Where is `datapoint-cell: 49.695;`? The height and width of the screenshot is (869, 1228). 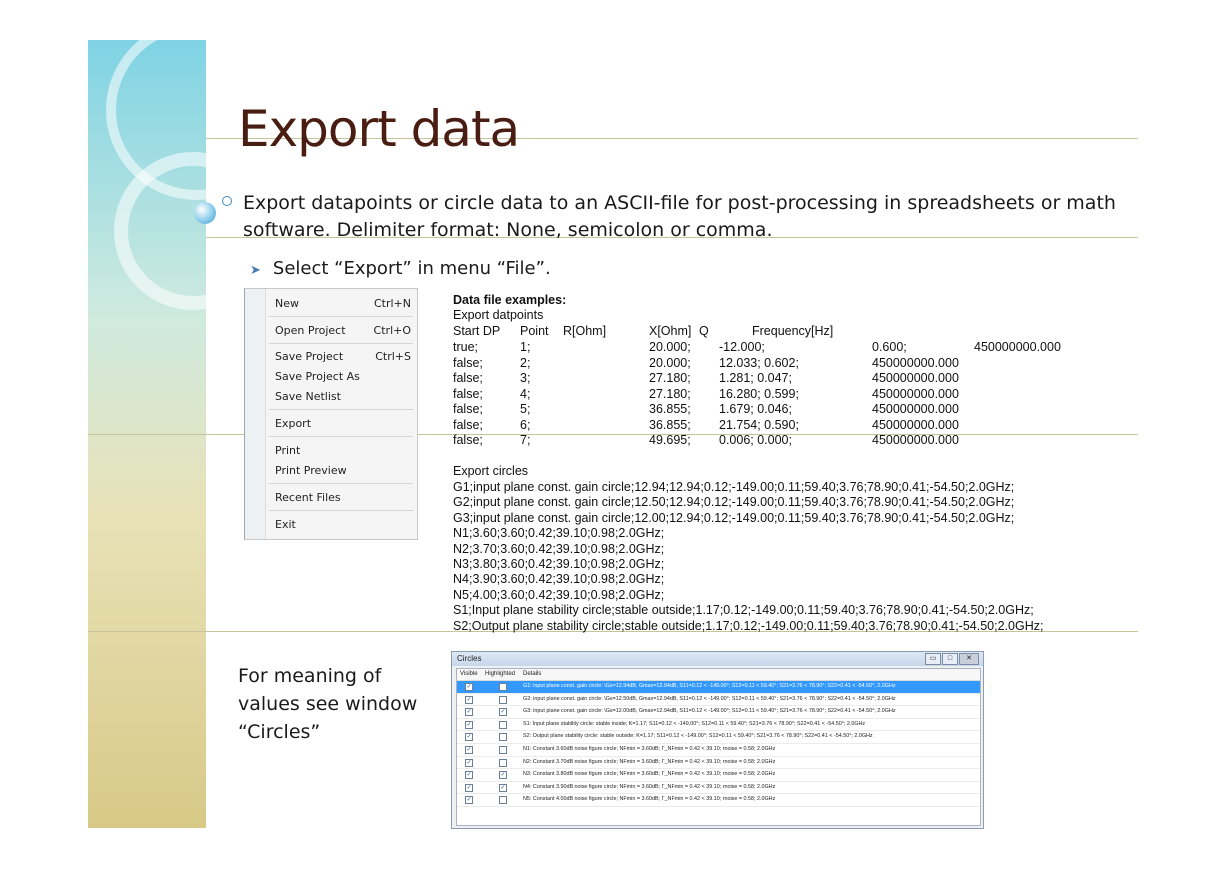
datapoint-cell: 49.695; is located at coordinates (670, 440).